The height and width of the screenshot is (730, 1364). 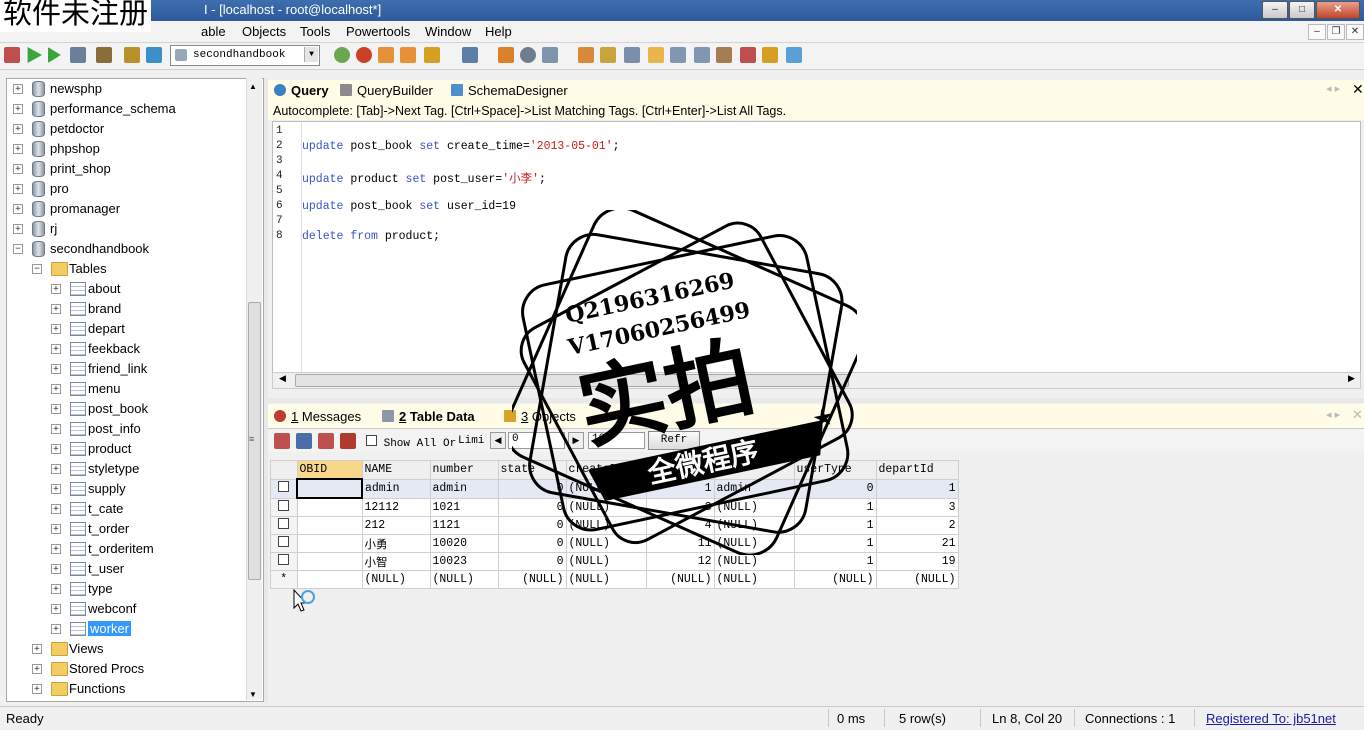 What do you see at coordinates (127, 389) in the screenshot?
I see `tree-item-table-menu: + menu` at bounding box center [127, 389].